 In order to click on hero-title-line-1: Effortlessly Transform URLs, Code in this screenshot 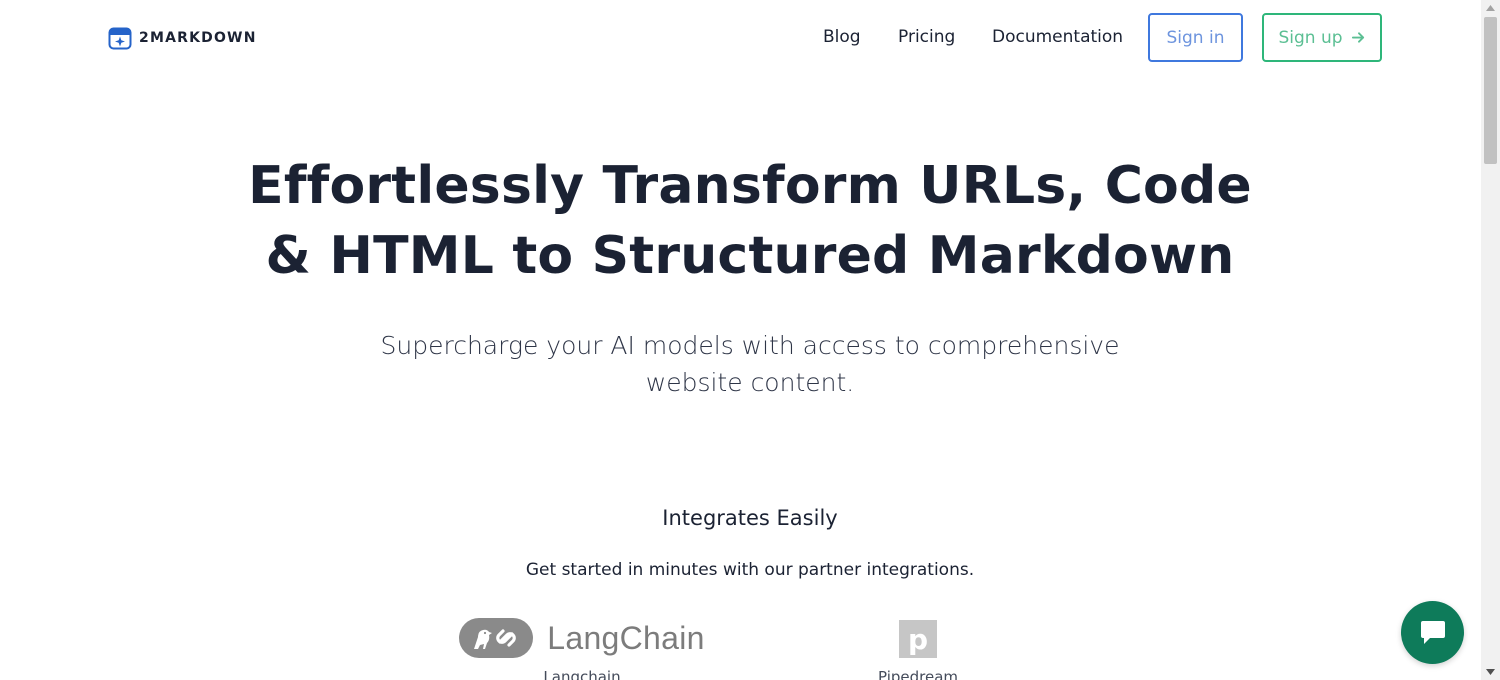, I will do `click(750, 186)`.